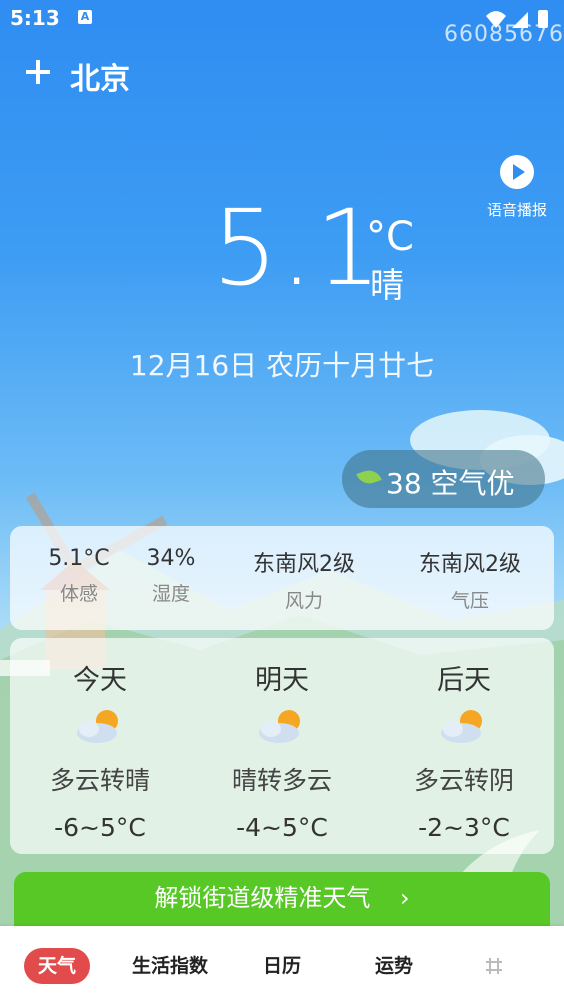 This screenshot has width=564, height=1004. What do you see at coordinates (282, 827) in the screenshot?
I see `forecast-temp-range: -4~5°C` at bounding box center [282, 827].